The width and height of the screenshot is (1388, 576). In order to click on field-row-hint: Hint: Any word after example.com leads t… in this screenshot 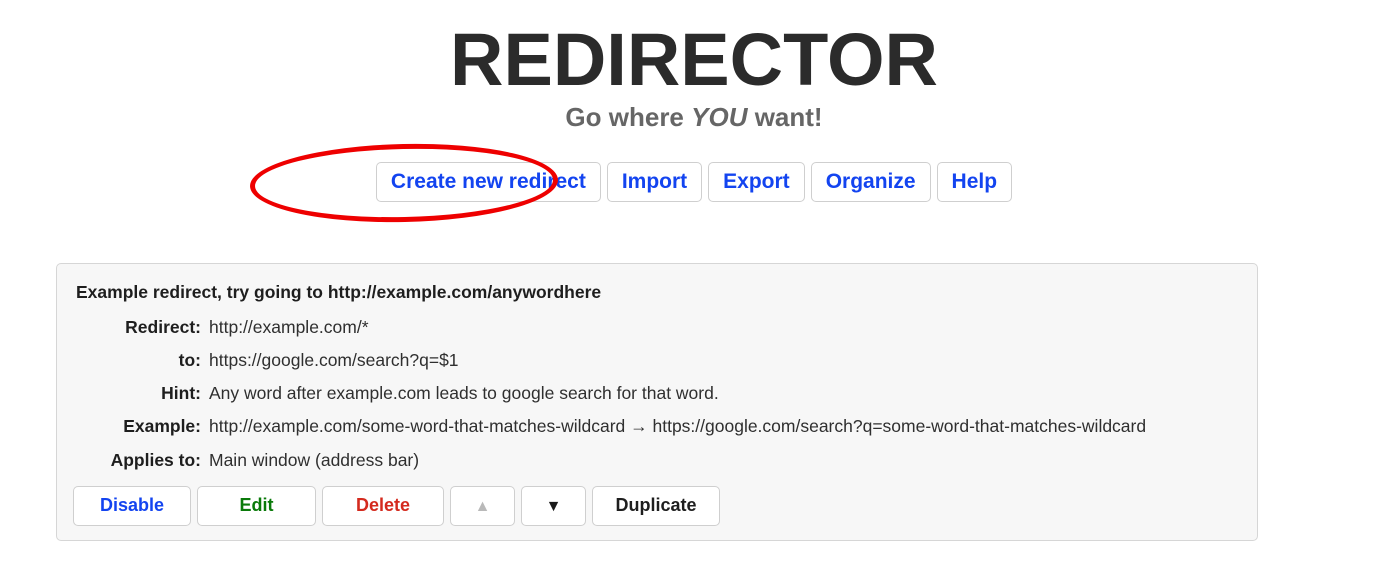, I will do `click(657, 393)`.